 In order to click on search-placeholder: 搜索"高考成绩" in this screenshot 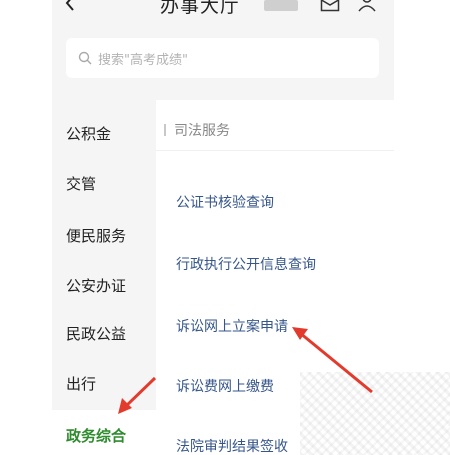, I will do `click(143, 60)`.